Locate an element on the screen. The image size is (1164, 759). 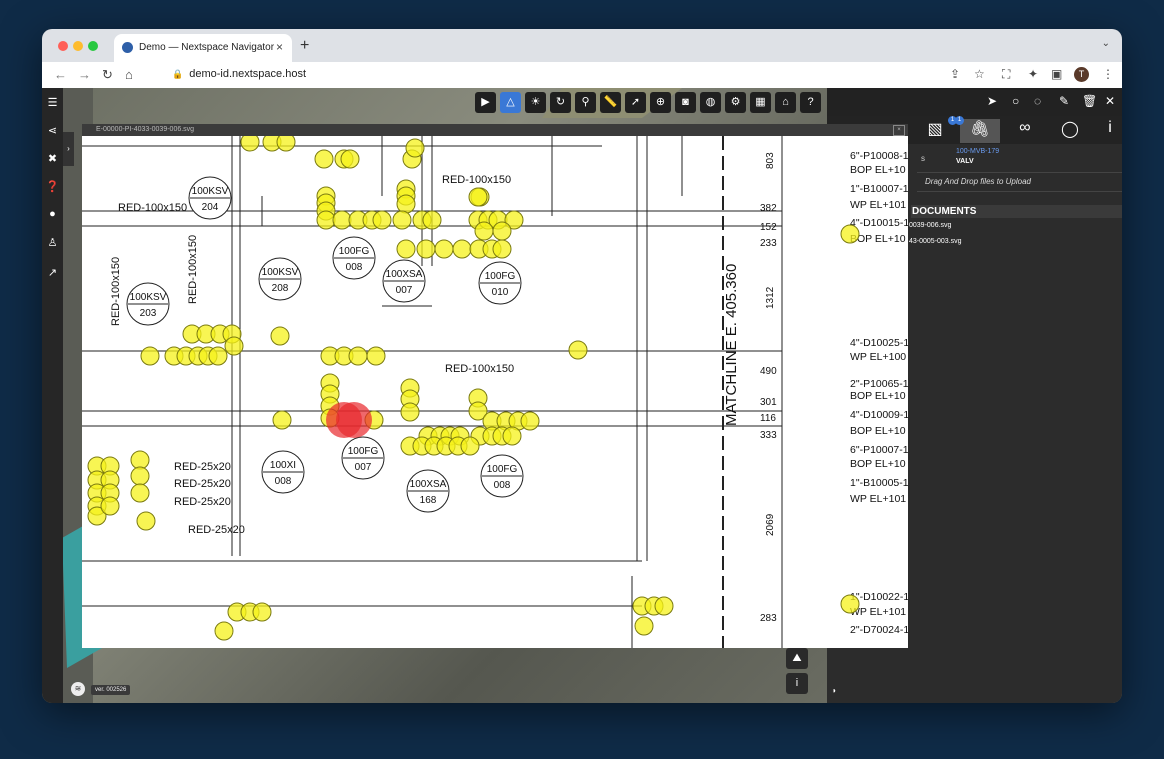
instrument-number: 008 is located at coordinates (354, 267).